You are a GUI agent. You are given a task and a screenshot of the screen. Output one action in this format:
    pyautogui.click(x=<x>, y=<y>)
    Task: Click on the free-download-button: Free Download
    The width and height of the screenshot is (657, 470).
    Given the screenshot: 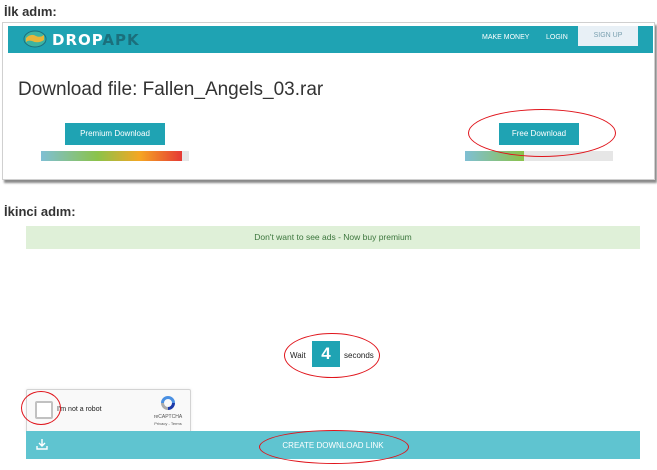 What is the action you would take?
    pyautogui.click(x=539, y=134)
    